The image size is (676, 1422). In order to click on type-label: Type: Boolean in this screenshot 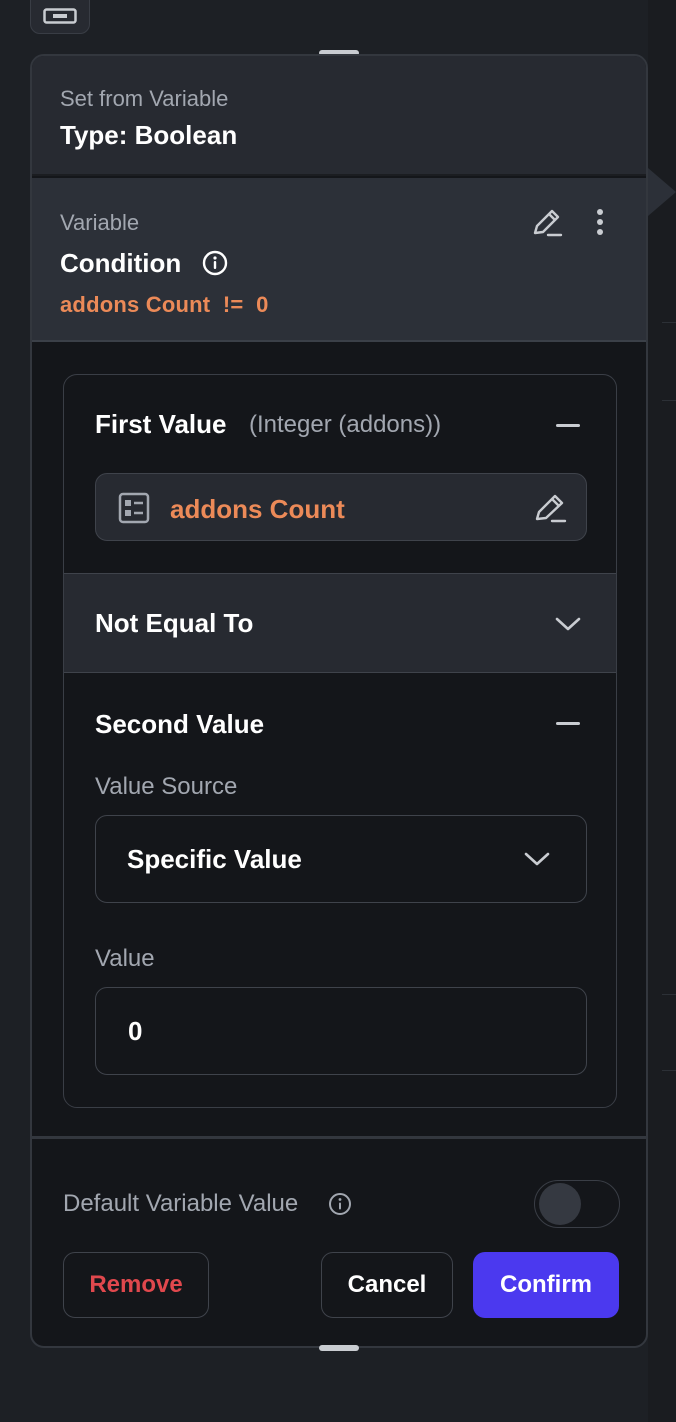, I will do `click(149, 135)`.